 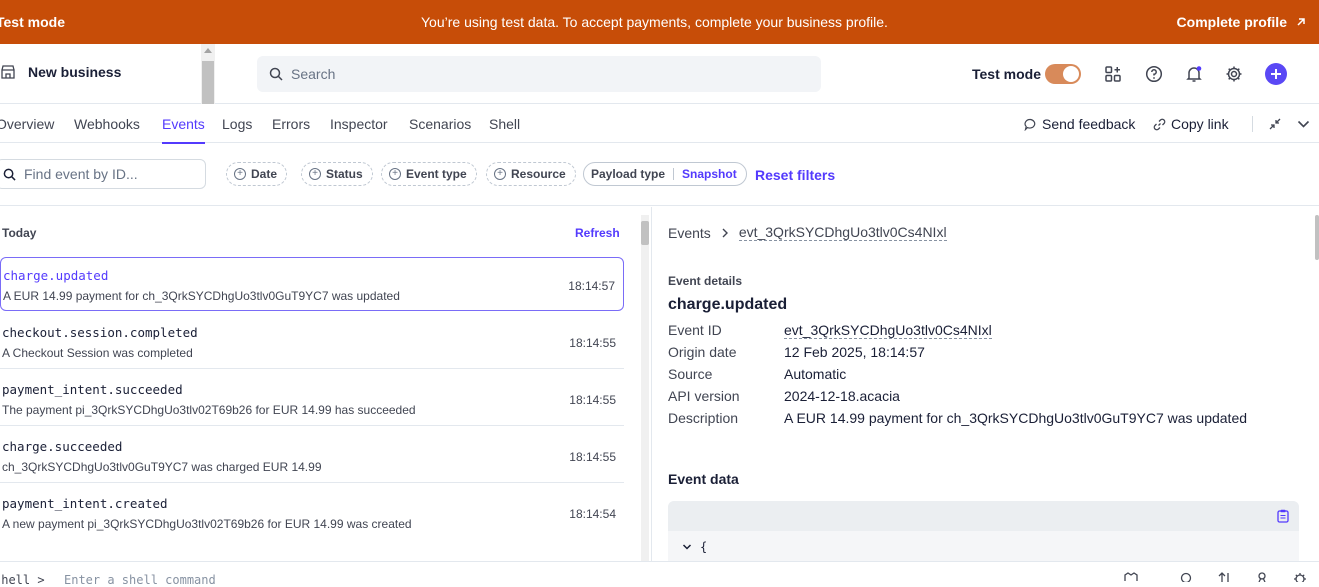 What do you see at coordinates (1262, 577) in the screenshot?
I see `pin-icon` at bounding box center [1262, 577].